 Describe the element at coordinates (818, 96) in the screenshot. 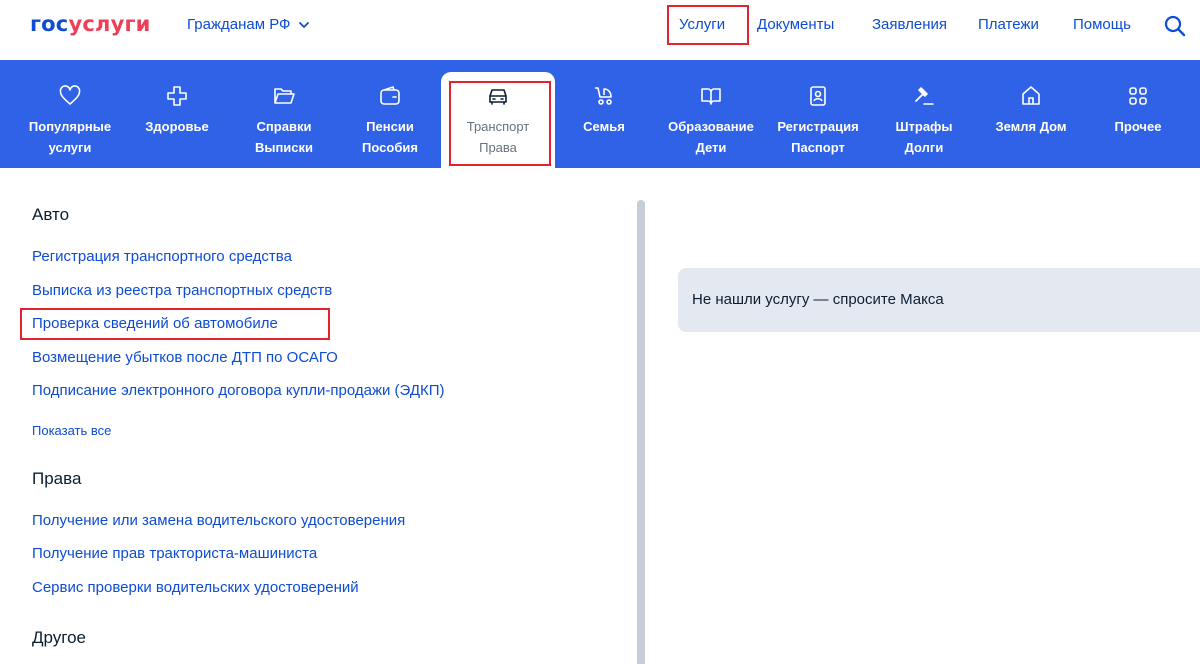

I see `passport-icon` at that location.